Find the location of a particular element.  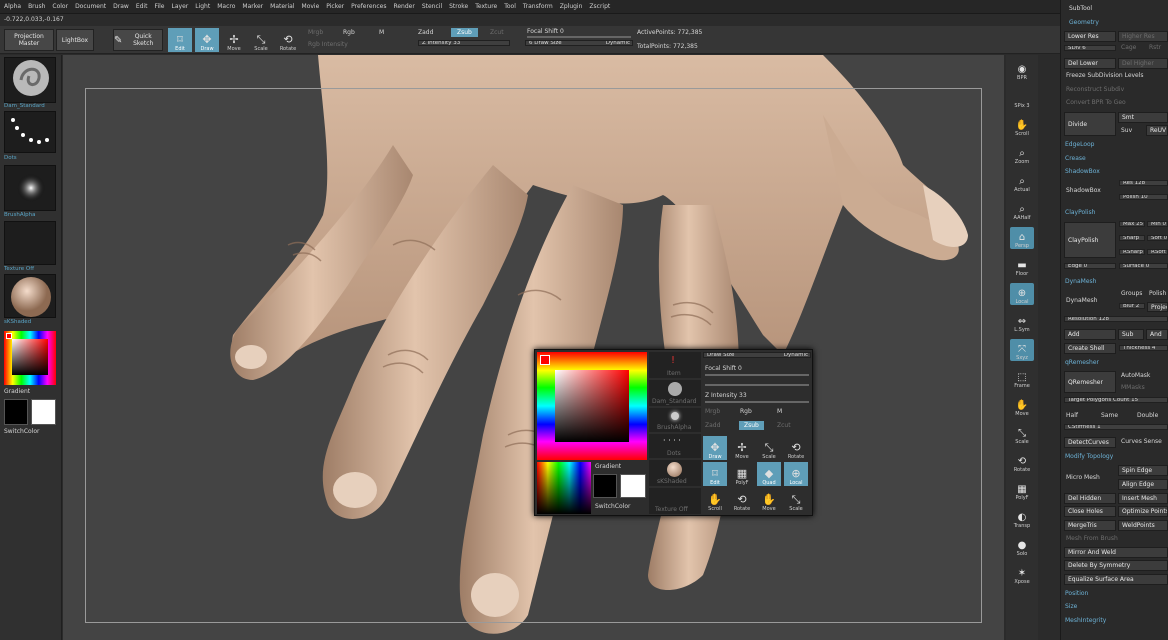

menu-layer: Layer is located at coordinates (180, 6).